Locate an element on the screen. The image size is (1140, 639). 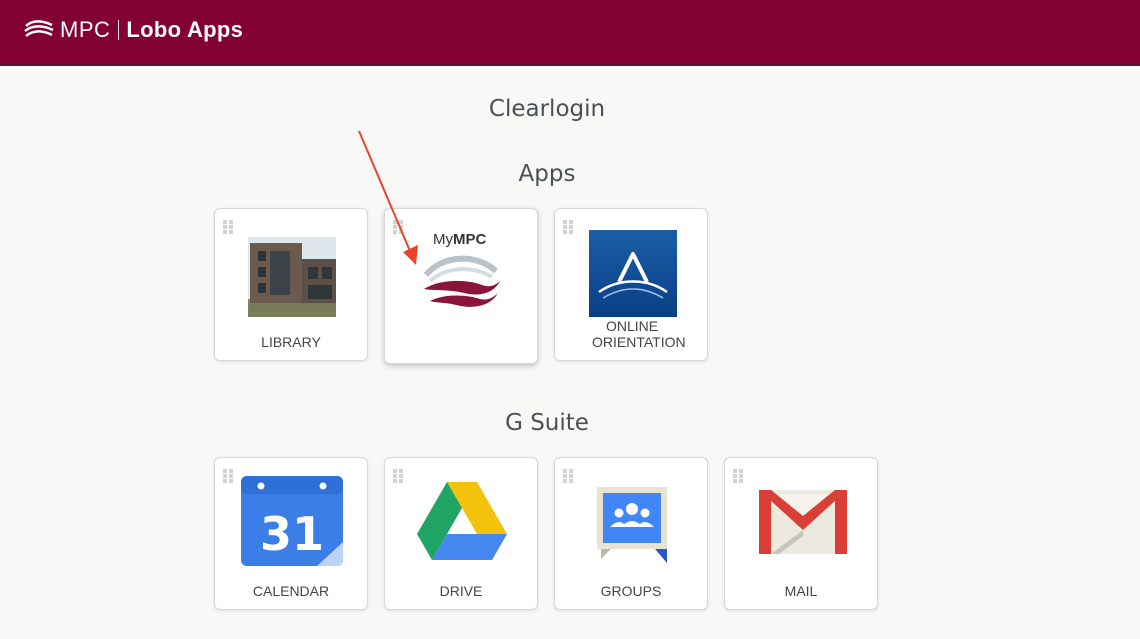
top-bar: MPC Lobo Apps is located at coordinates (570, 33).